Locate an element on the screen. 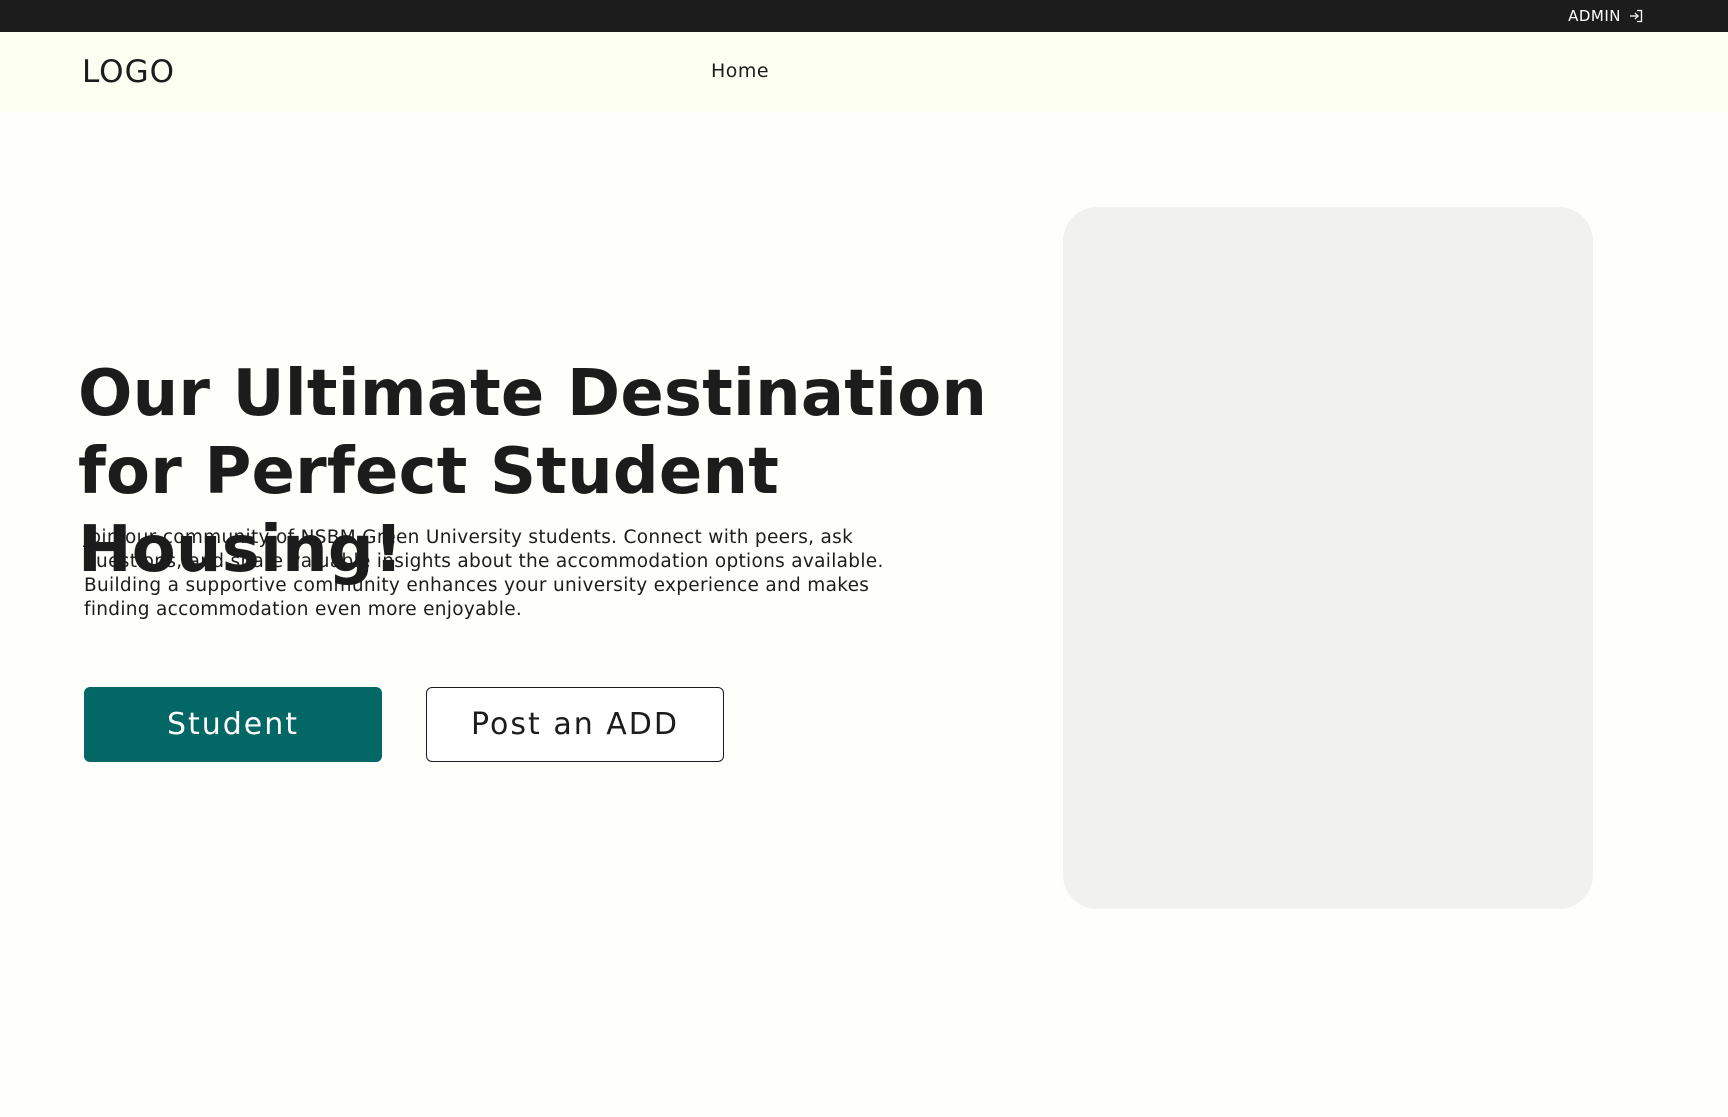  logo: LOGO is located at coordinates (128, 72).